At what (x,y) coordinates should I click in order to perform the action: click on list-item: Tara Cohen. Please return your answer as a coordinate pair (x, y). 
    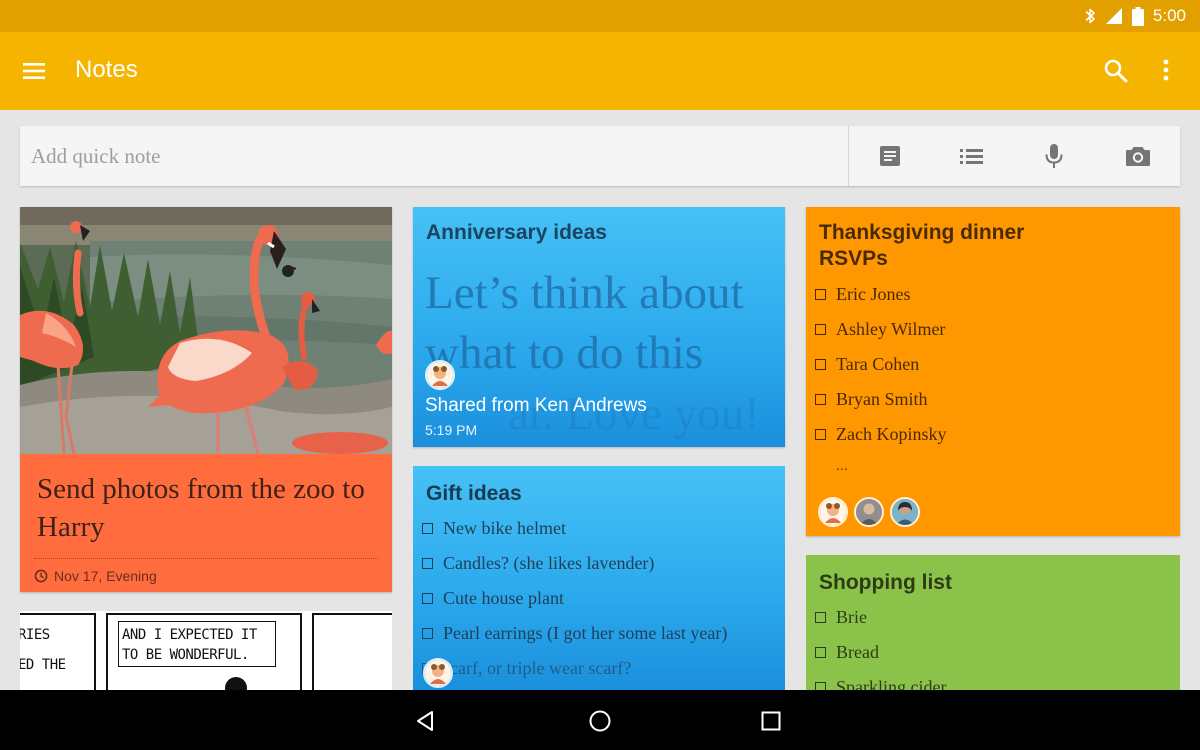
    Looking at the image, I should click on (880, 364).